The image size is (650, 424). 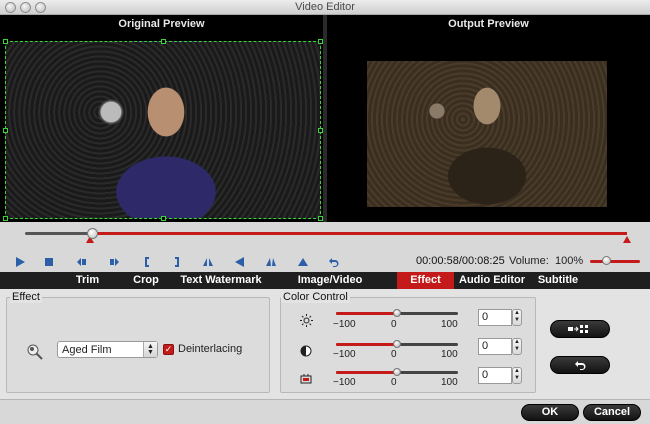 I want to click on restore-defaults-button, so click(x=580, y=365).